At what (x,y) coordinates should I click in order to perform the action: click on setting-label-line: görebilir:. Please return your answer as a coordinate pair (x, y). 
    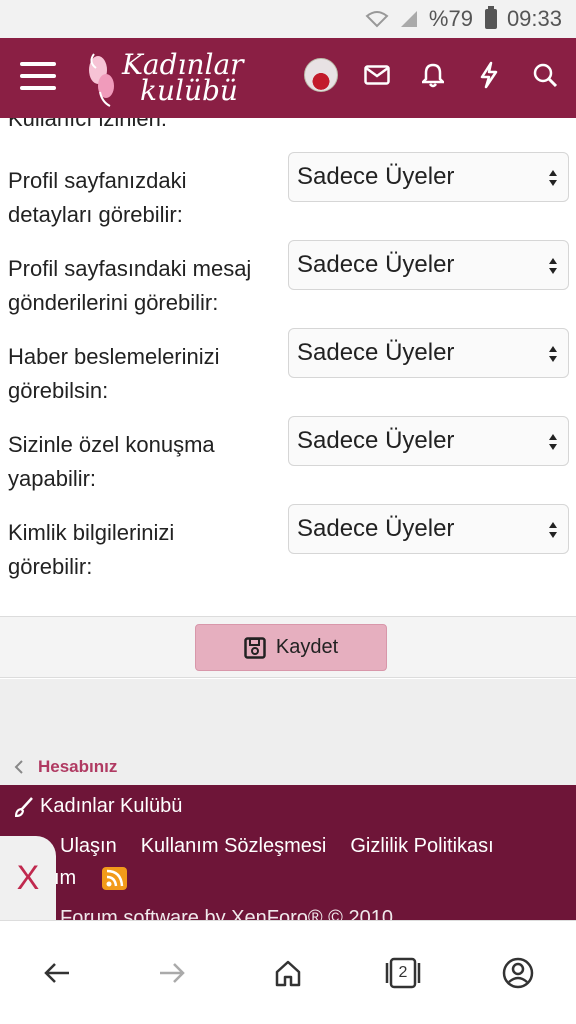
    Looking at the image, I should click on (50, 566).